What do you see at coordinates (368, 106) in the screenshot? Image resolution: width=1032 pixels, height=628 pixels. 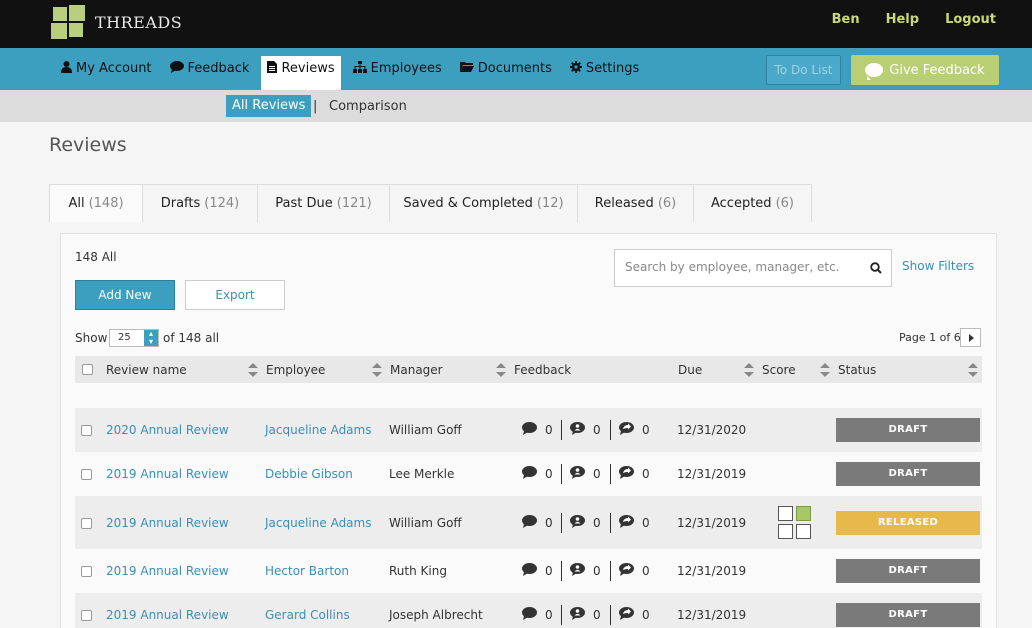 I see `tab-comparison: Comparison` at bounding box center [368, 106].